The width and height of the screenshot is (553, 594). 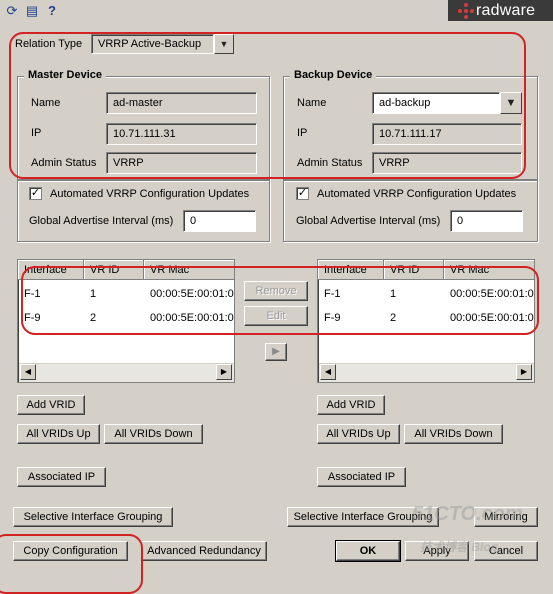 What do you see at coordinates (181, 103) in the screenshot?
I see `master-name-field: ad-master` at bounding box center [181, 103].